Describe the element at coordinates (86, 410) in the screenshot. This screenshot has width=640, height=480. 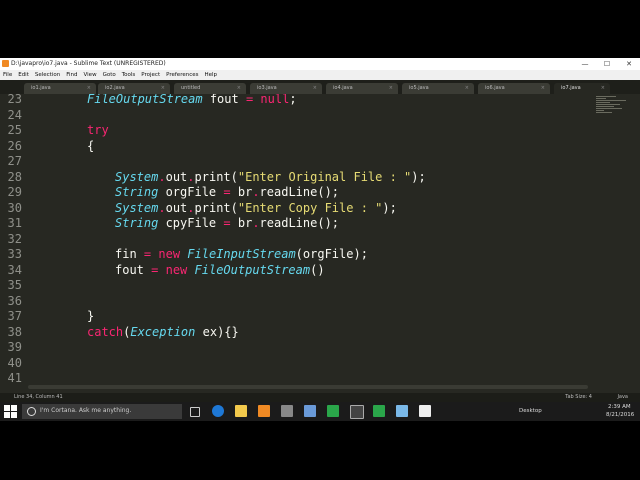
I see `search-placeholder: I'm Cortana. Ask me anything.` at that location.